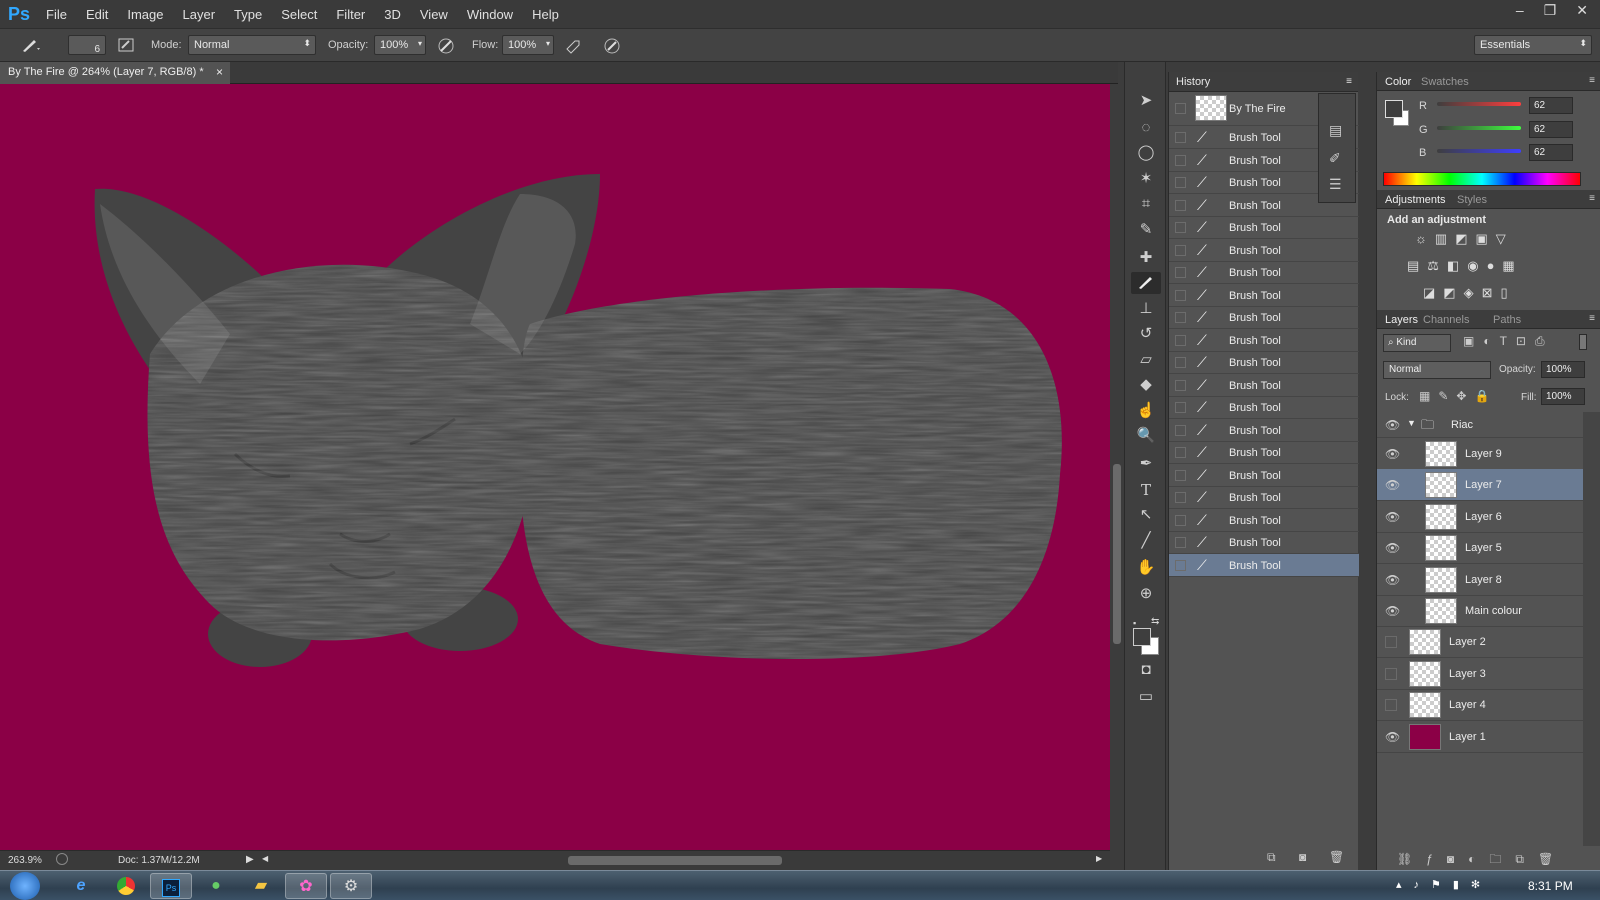 The height and width of the screenshot is (900, 1600). I want to click on color-spectrum-bar, so click(1482, 179).